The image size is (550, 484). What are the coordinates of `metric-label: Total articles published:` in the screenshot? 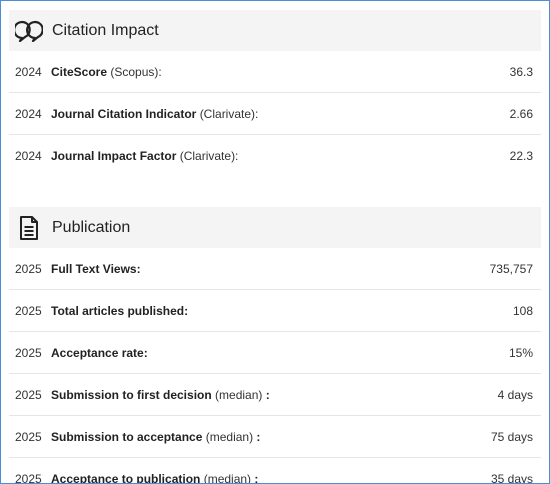 It's located at (120, 310).